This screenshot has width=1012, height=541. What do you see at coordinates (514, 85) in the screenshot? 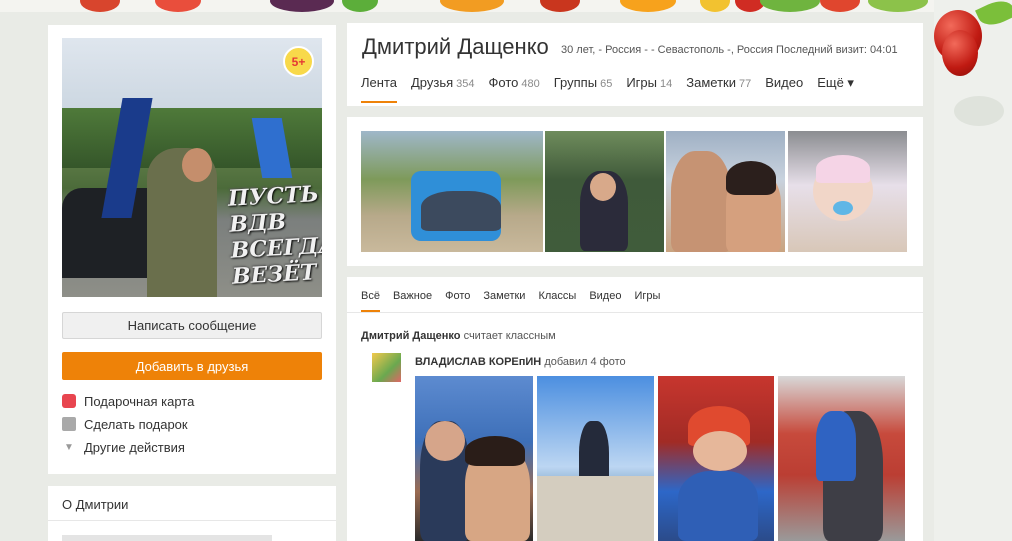
I see `tab-photos: Фото 480` at bounding box center [514, 85].